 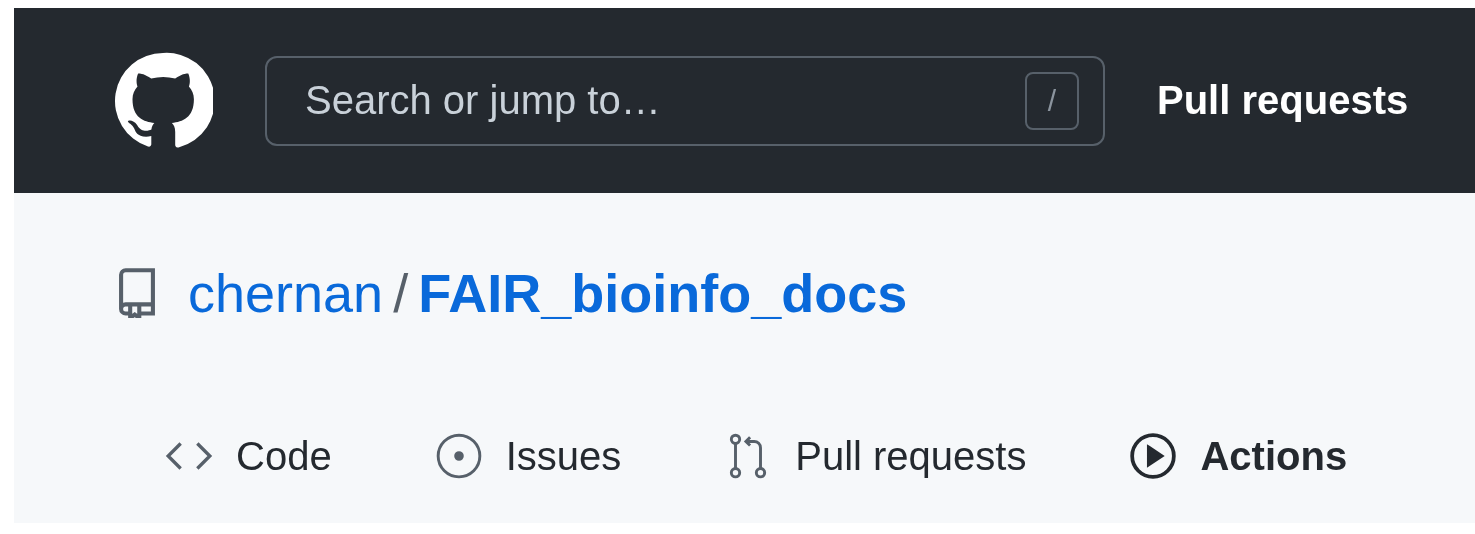 I want to click on nav-link: Pull requests, so click(x=1283, y=100).